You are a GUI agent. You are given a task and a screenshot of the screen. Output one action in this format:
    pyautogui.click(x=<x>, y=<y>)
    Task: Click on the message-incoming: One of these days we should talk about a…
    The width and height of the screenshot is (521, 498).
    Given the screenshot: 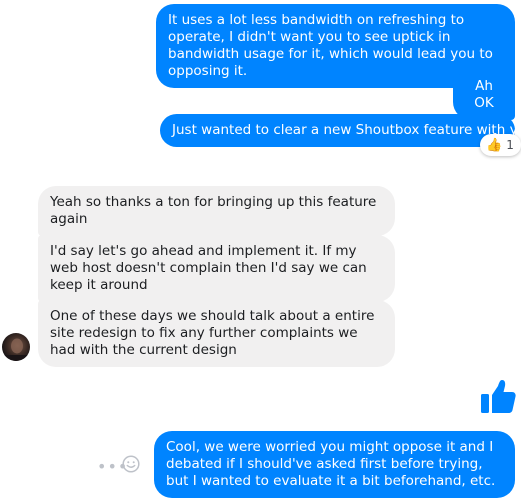 What is the action you would take?
    pyautogui.click(x=216, y=333)
    